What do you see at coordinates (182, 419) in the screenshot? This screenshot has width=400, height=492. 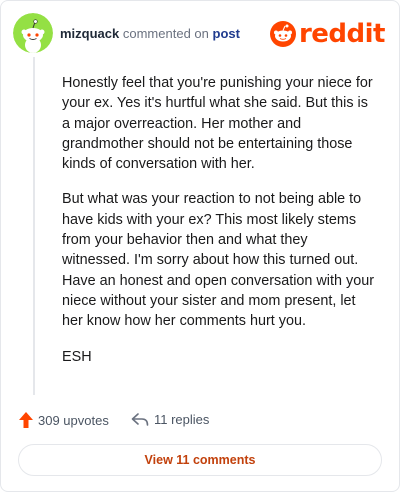 I see `reply-count: 11 replies` at bounding box center [182, 419].